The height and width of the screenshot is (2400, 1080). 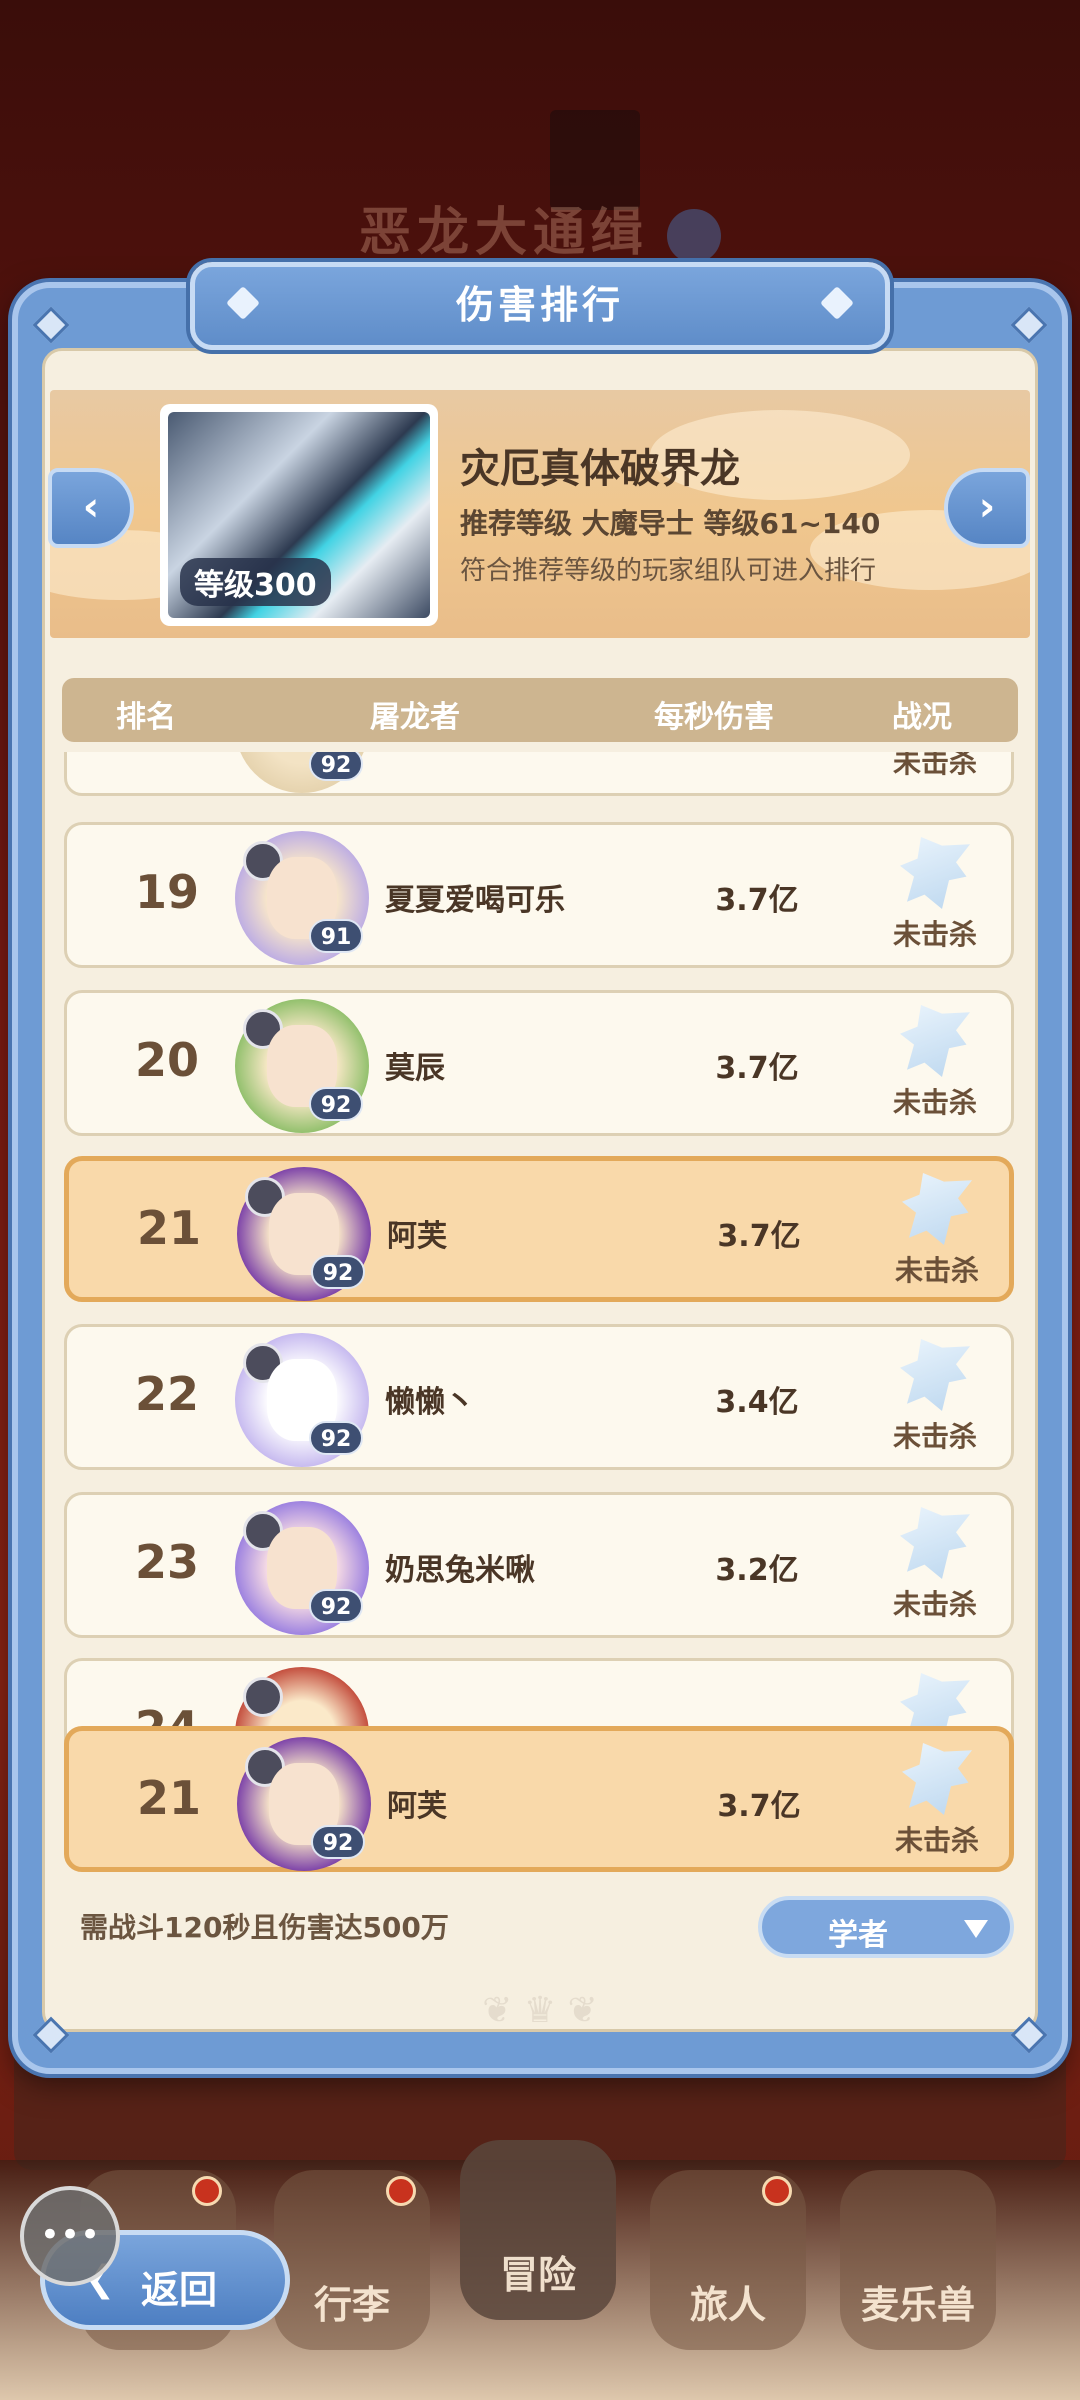 What do you see at coordinates (540, 227) in the screenshot?
I see `background-page-title: 恶龙大通缉` at bounding box center [540, 227].